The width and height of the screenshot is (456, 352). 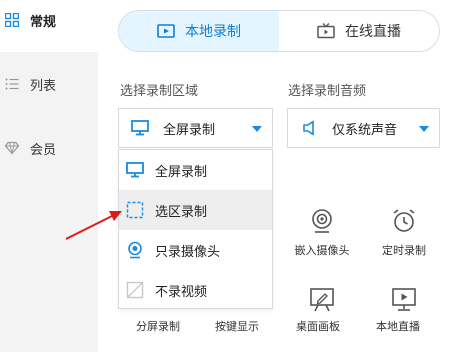 I want to click on option-label: 全屏录制, so click(x=181, y=172).